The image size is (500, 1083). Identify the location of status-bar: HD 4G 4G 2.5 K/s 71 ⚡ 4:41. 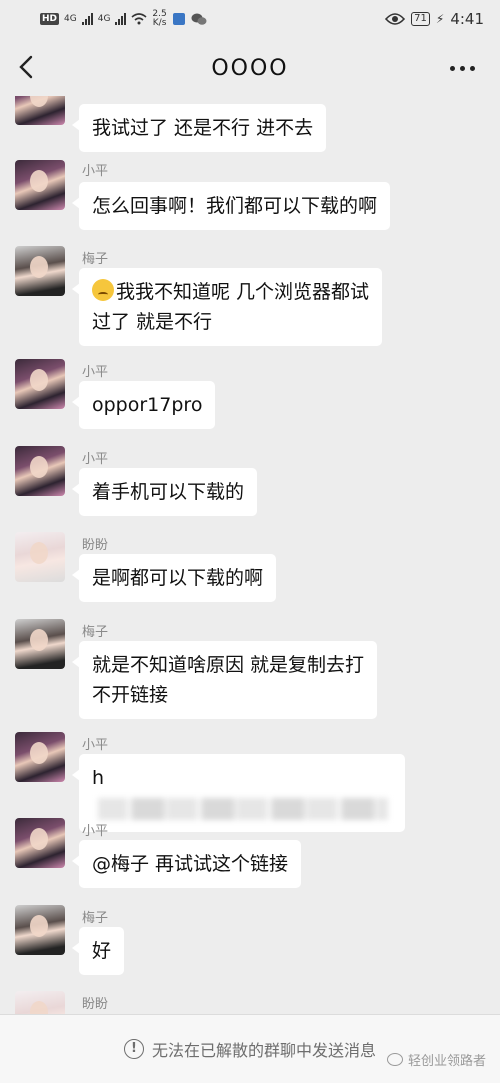
(250, 19).